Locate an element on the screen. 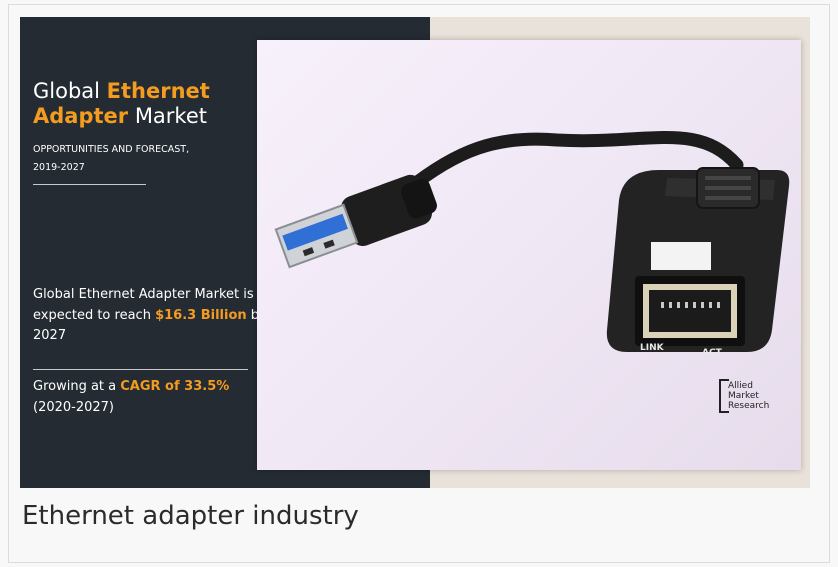  title-highlight-ethernet: Ethernet is located at coordinates (158, 91).